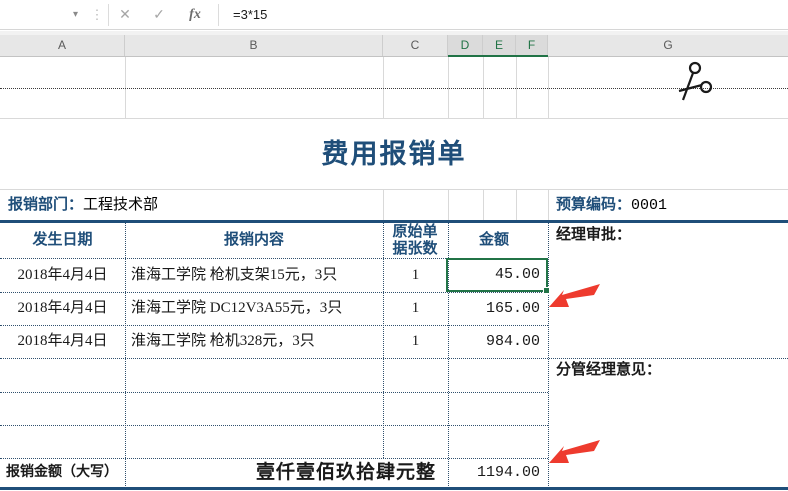 The height and width of the screenshot is (491, 788). I want to click on name-box: ▾, so click(44, 14).